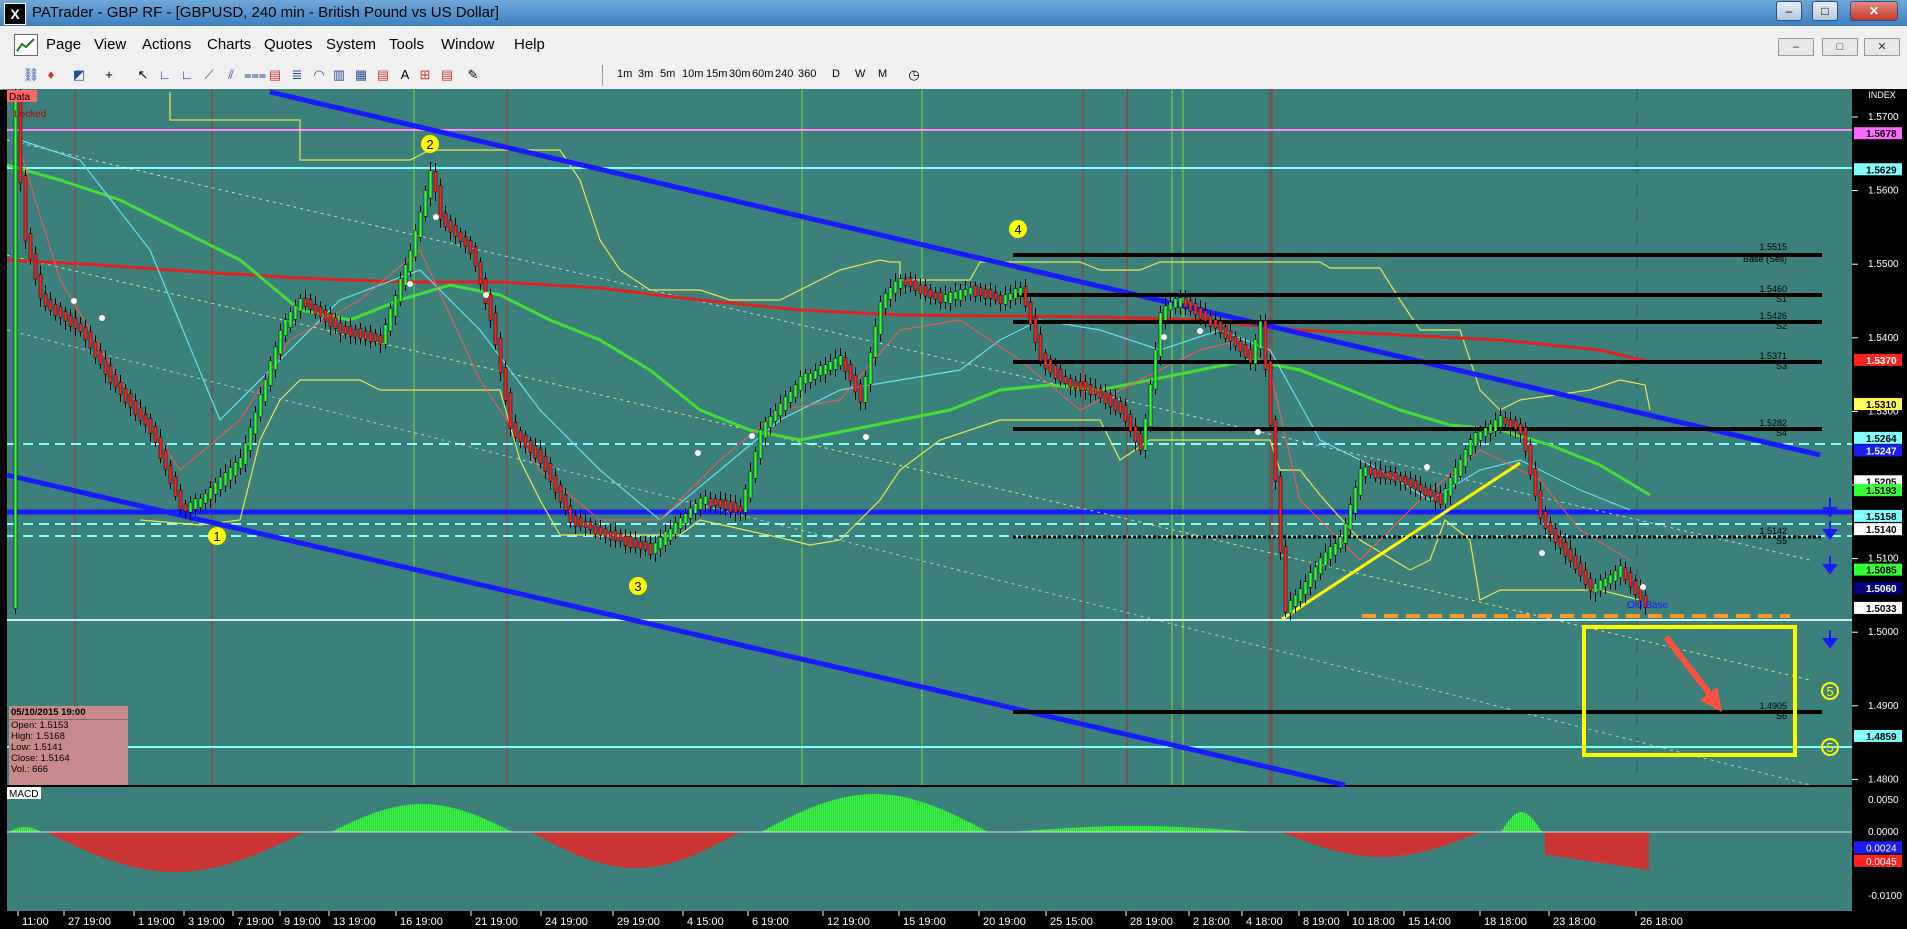 The image size is (1907, 929). Describe the element at coordinates (529, 44) in the screenshot. I see `menu-help: Help` at that location.